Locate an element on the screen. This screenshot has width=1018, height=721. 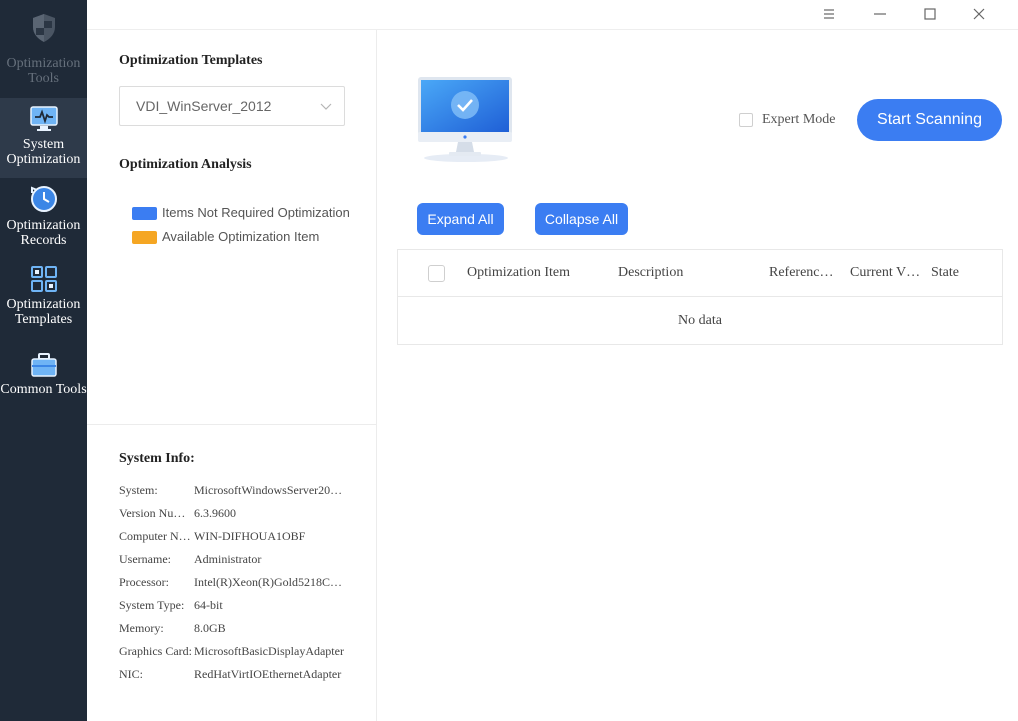
info-key: Username: is located at coordinates (145, 559).